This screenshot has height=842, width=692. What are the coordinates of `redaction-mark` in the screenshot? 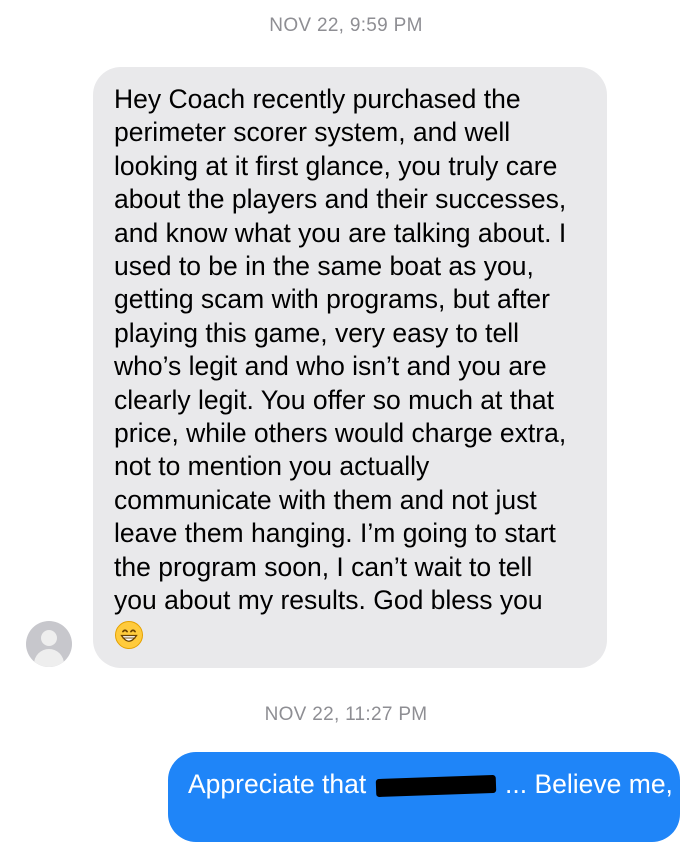 It's located at (435, 786).